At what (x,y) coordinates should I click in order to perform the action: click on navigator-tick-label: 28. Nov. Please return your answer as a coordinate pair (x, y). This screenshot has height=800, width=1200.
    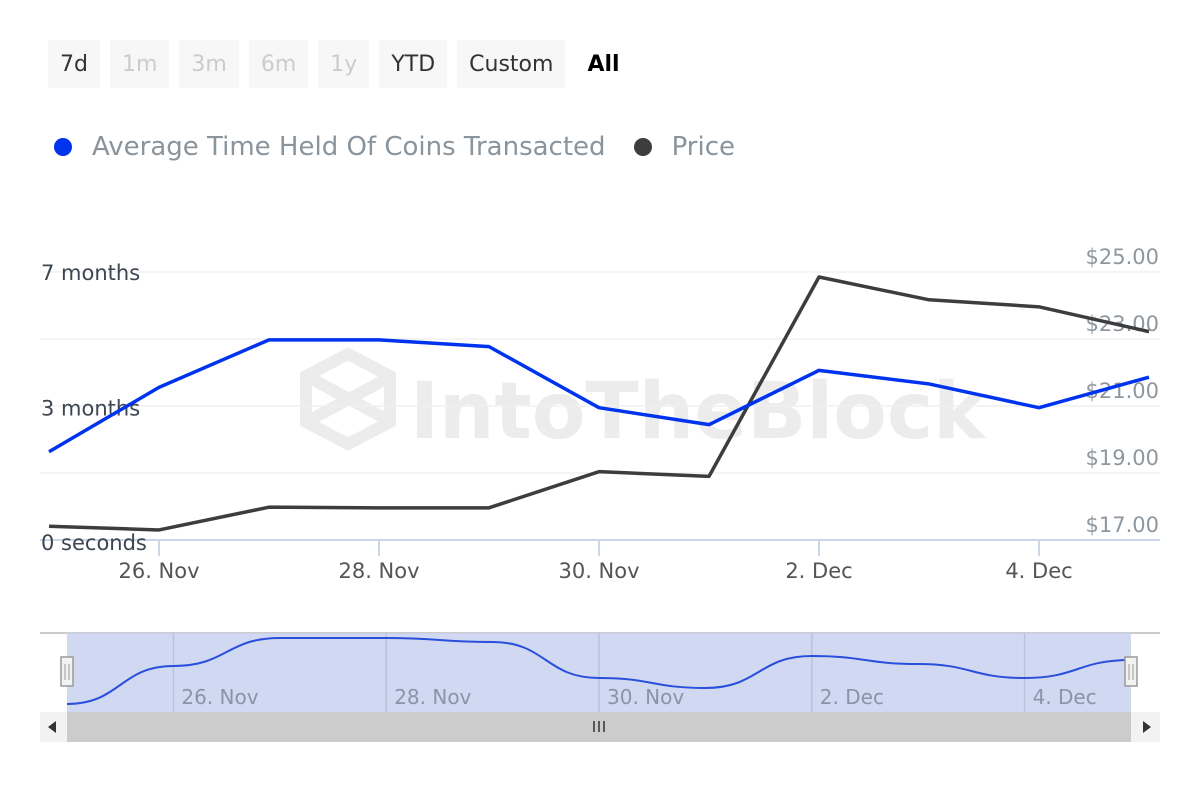
    Looking at the image, I should click on (432, 697).